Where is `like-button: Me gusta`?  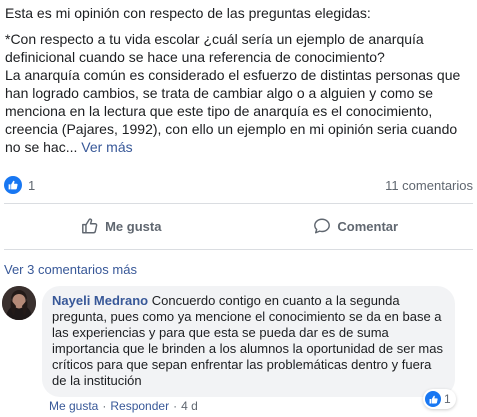 like-button: Me gusta is located at coordinates (121, 226).